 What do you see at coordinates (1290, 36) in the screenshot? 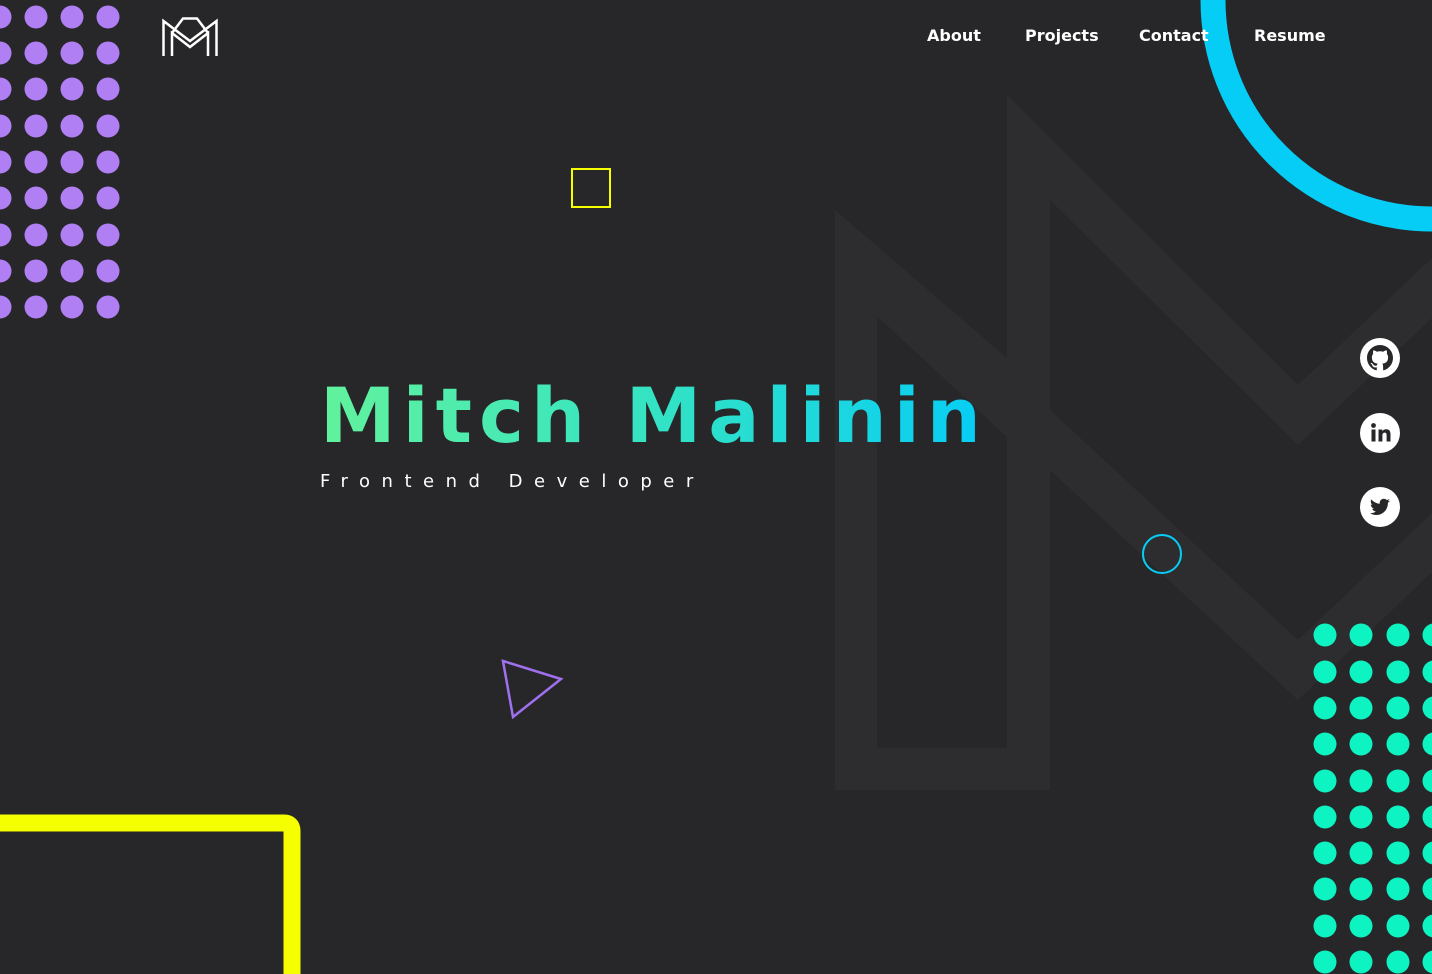
I see `nav-resume-link: Resume` at bounding box center [1290, 36].